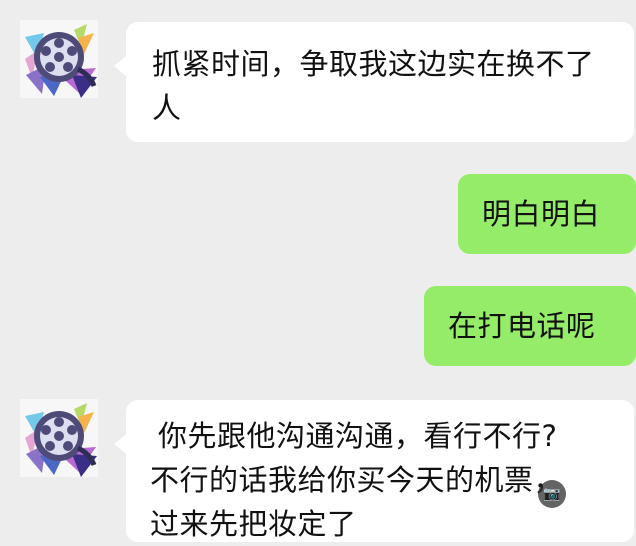 Image resolution: width=636 pixels, height=546 pixels. I want to click on message-text: 抓紧时间，争取我这边实在换不了人, so click(373, 86).